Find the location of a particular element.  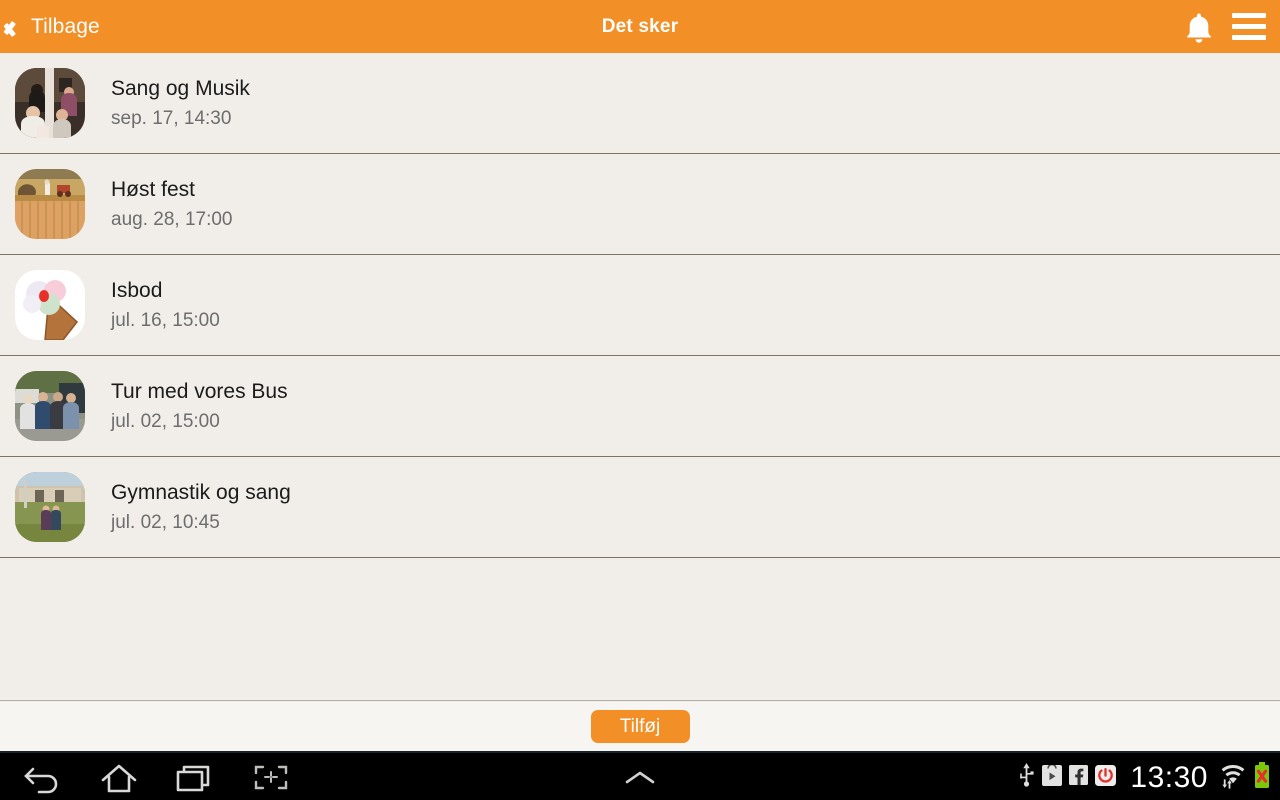

app-header: Tilbage Det sker is located at coordinates (640, 26).